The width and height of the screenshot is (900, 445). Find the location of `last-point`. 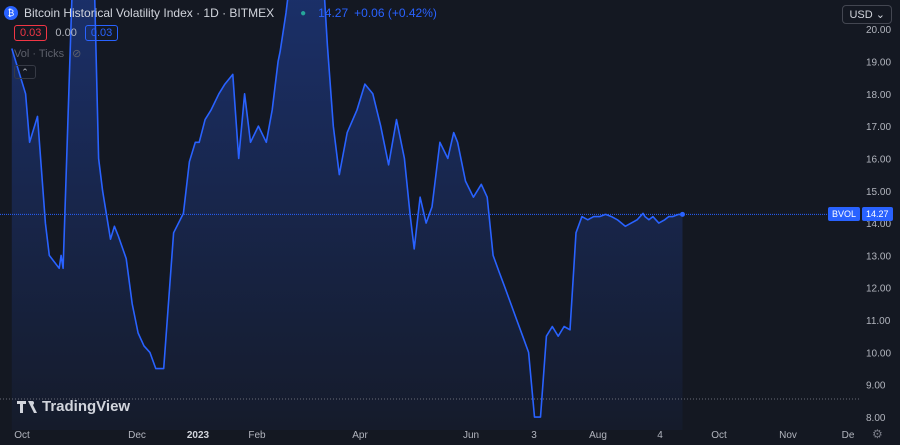

last-point is located at coordinates (682, 214).